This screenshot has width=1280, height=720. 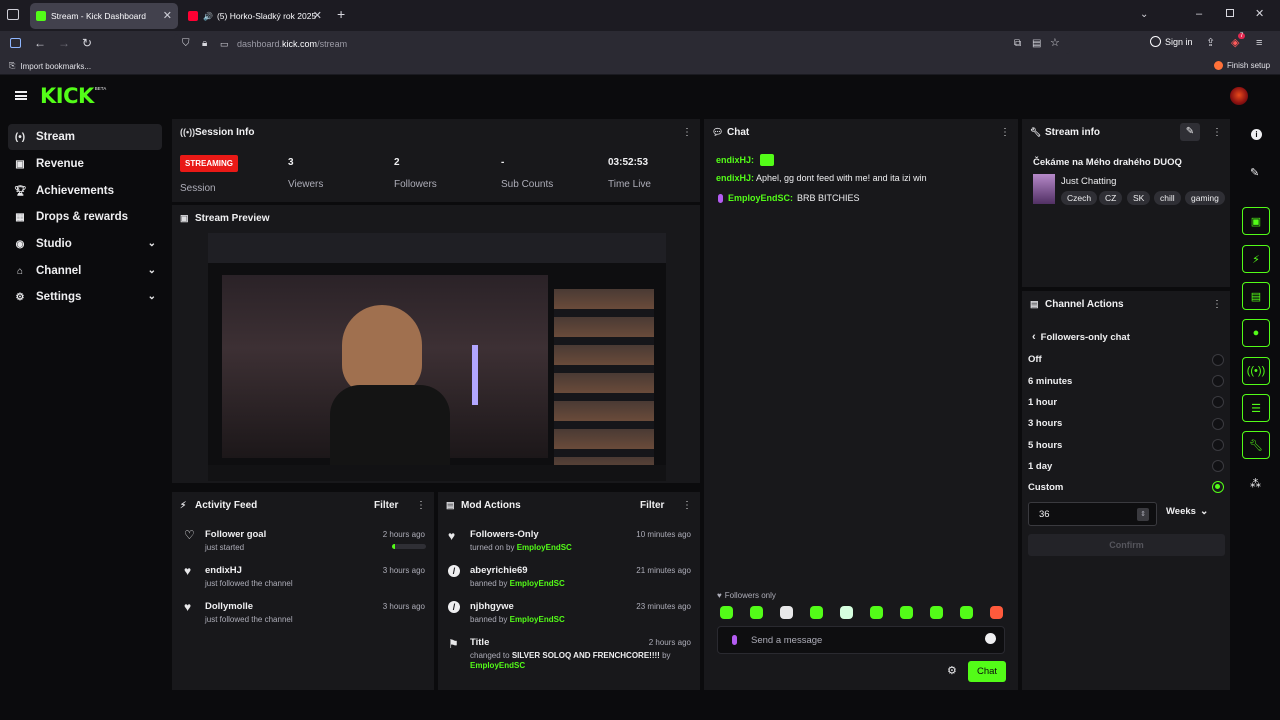 I want to click on radio-3-hours, so click(x=1218, y=424).